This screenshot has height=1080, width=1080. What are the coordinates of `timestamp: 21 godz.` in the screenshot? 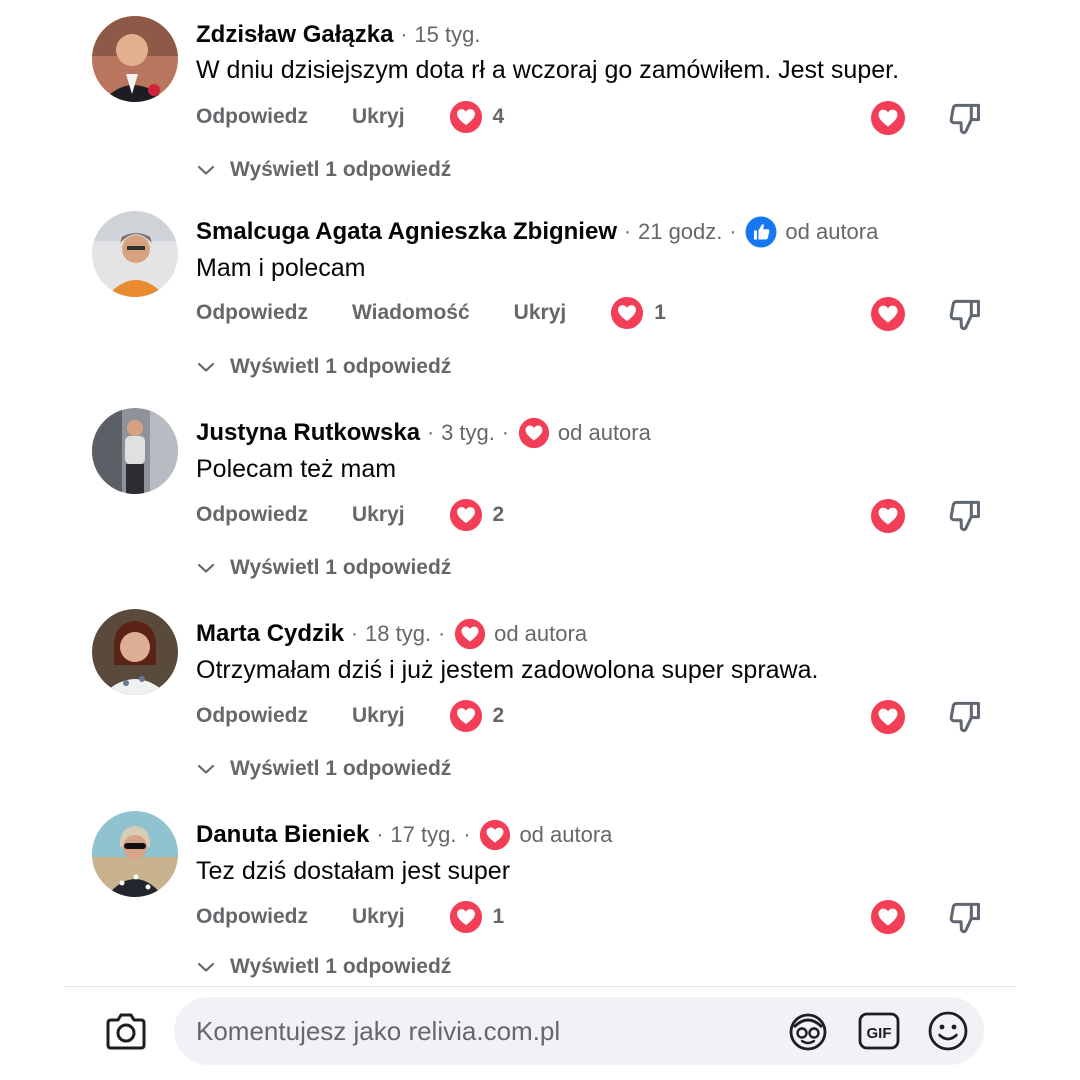 It's located at (680, 232).